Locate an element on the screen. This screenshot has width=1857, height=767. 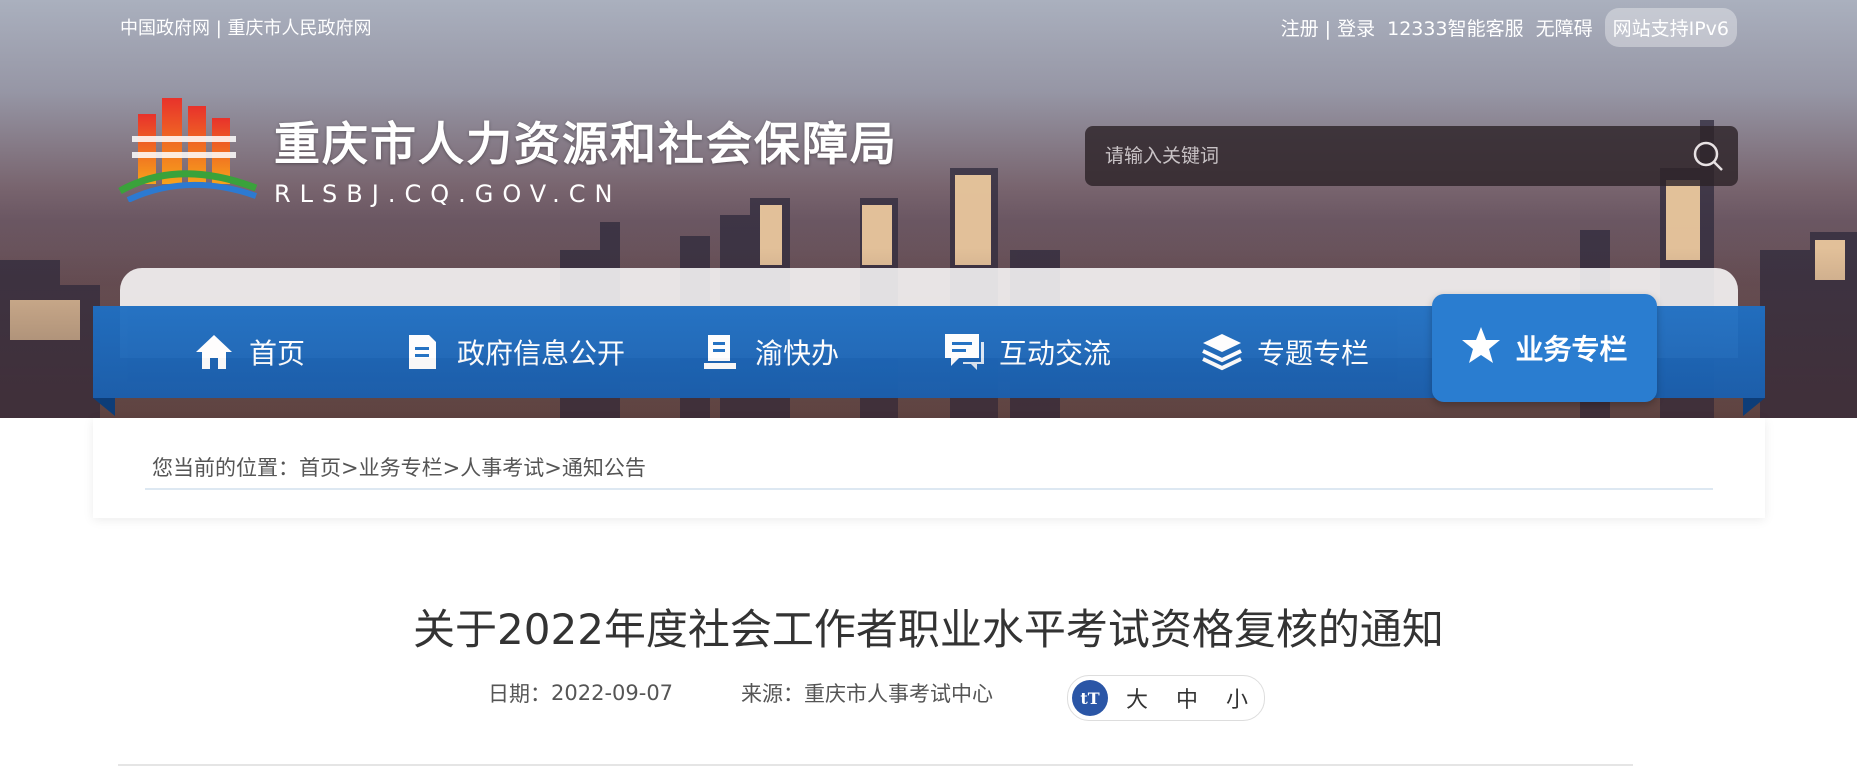
chat-icon is located at coordinates (964, 352).